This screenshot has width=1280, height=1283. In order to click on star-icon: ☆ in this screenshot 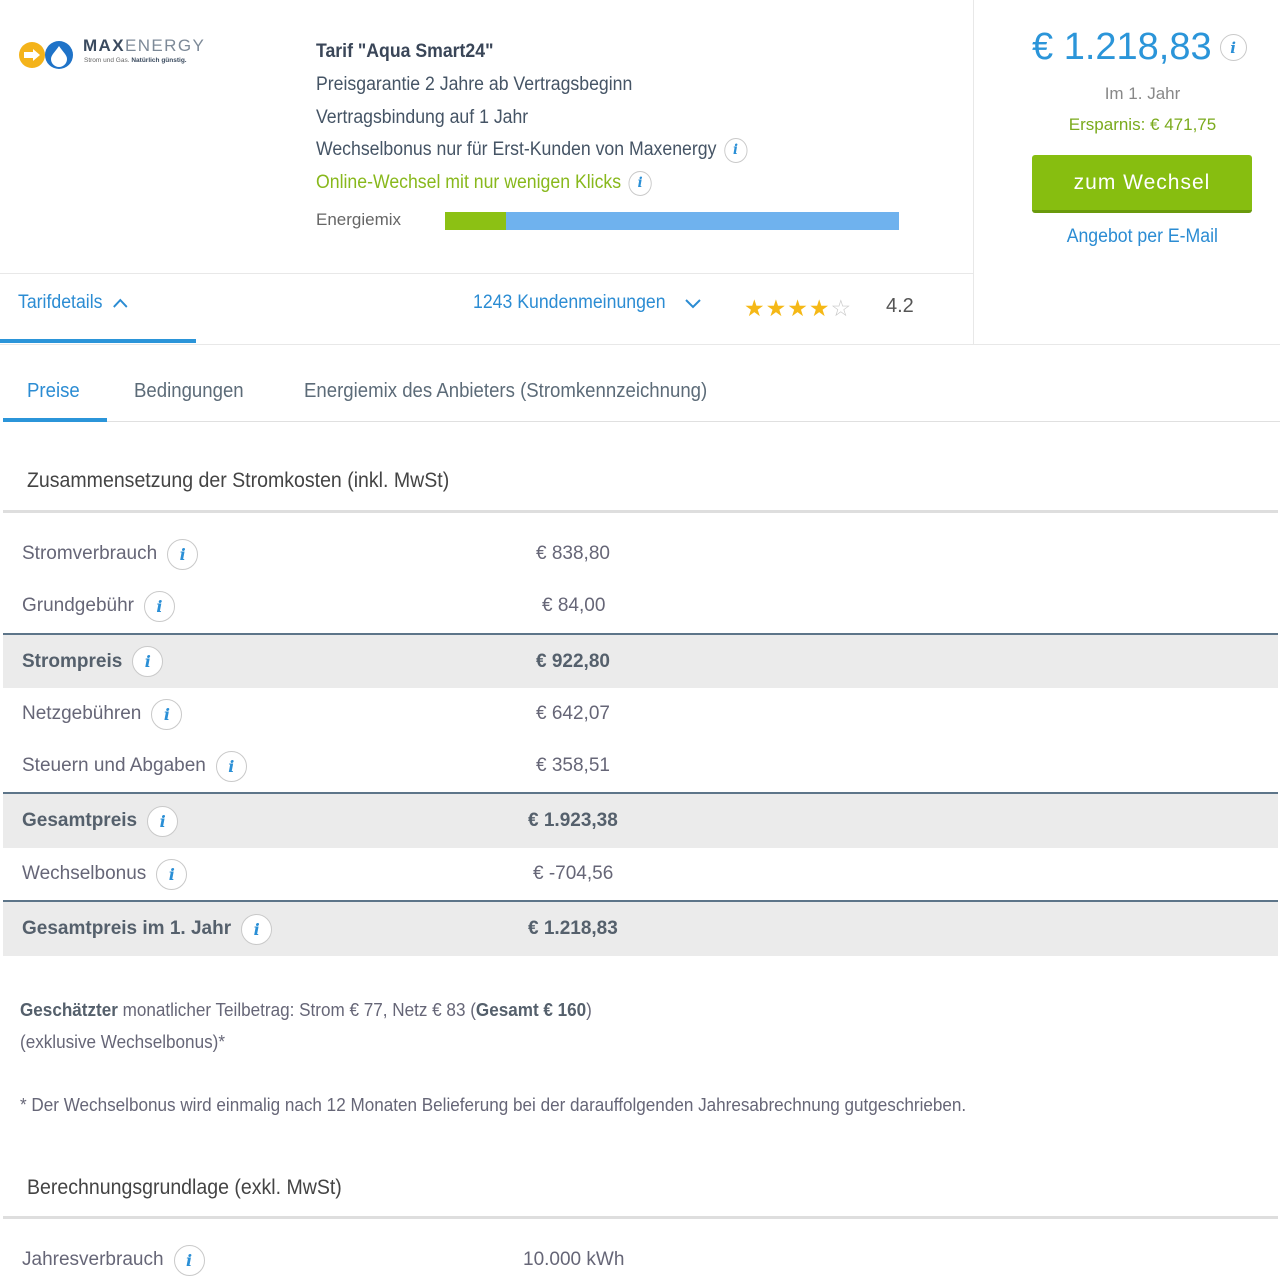, I will do `click(841, 308)`.